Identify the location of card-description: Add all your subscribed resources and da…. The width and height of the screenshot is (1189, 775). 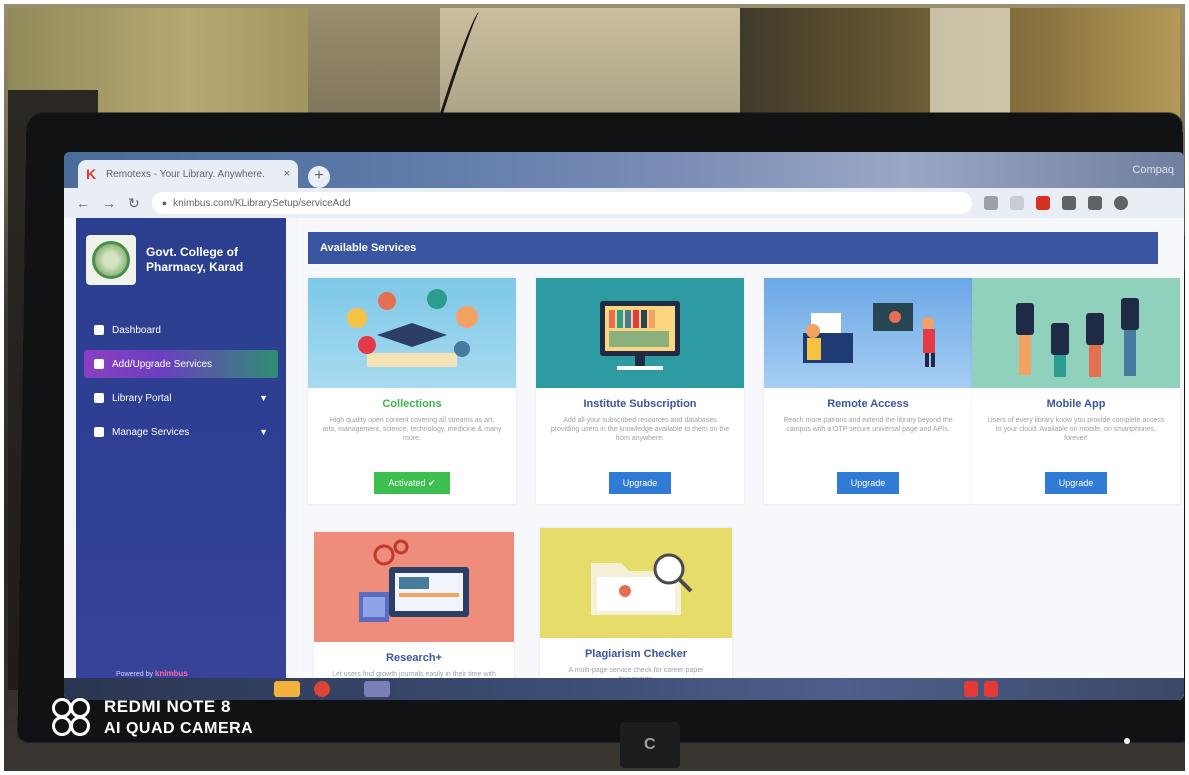
(640, 429).